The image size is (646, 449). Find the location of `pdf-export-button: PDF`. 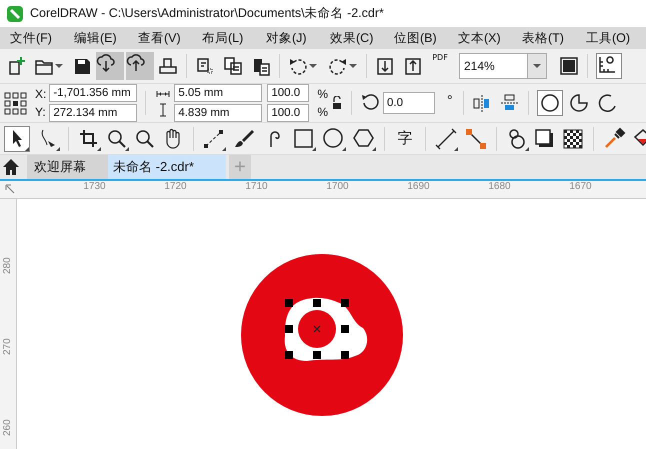

pdf-export-button: PDF is located at coordinates (440, 66).